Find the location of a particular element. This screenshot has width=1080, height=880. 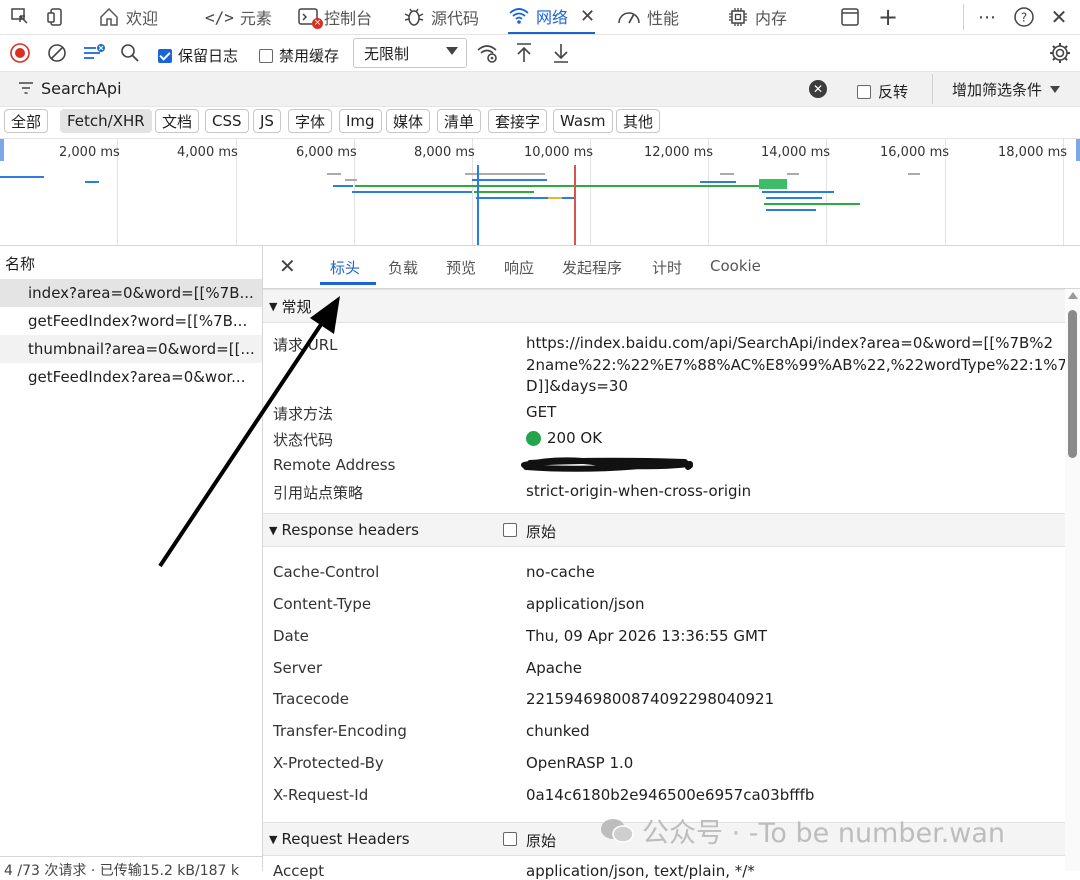

scroll-up-icon is located at coordinates (1073, 295).